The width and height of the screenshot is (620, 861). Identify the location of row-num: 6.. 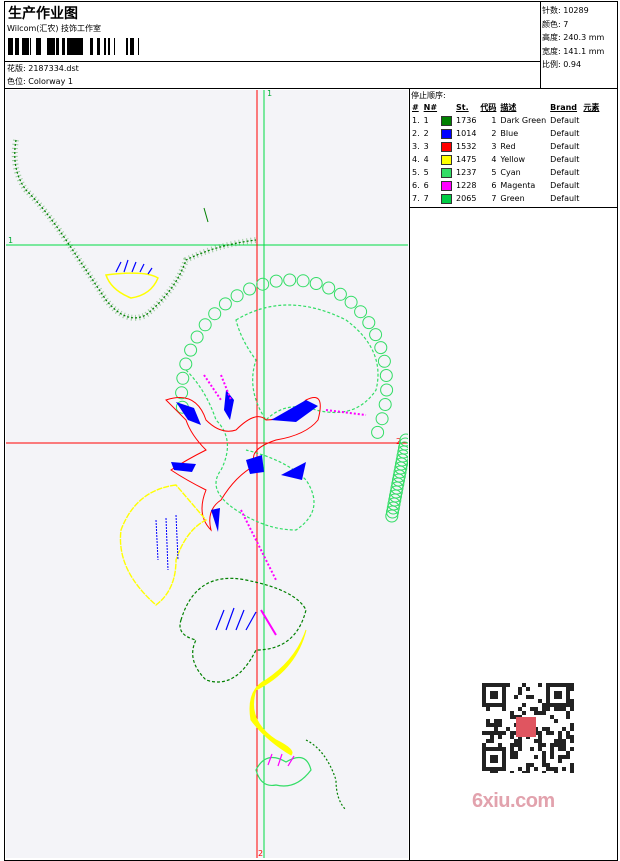
(416, 185).